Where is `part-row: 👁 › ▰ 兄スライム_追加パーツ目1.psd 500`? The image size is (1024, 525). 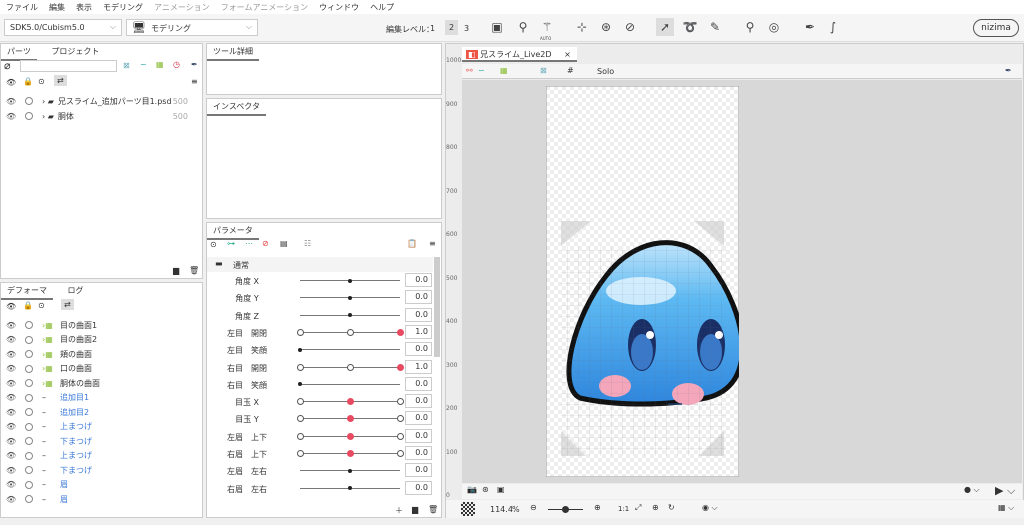
part-row: 👁 › ▰ 兄スライム_追加パーツ目1.psd 500 is located at coordinates (98, 101).